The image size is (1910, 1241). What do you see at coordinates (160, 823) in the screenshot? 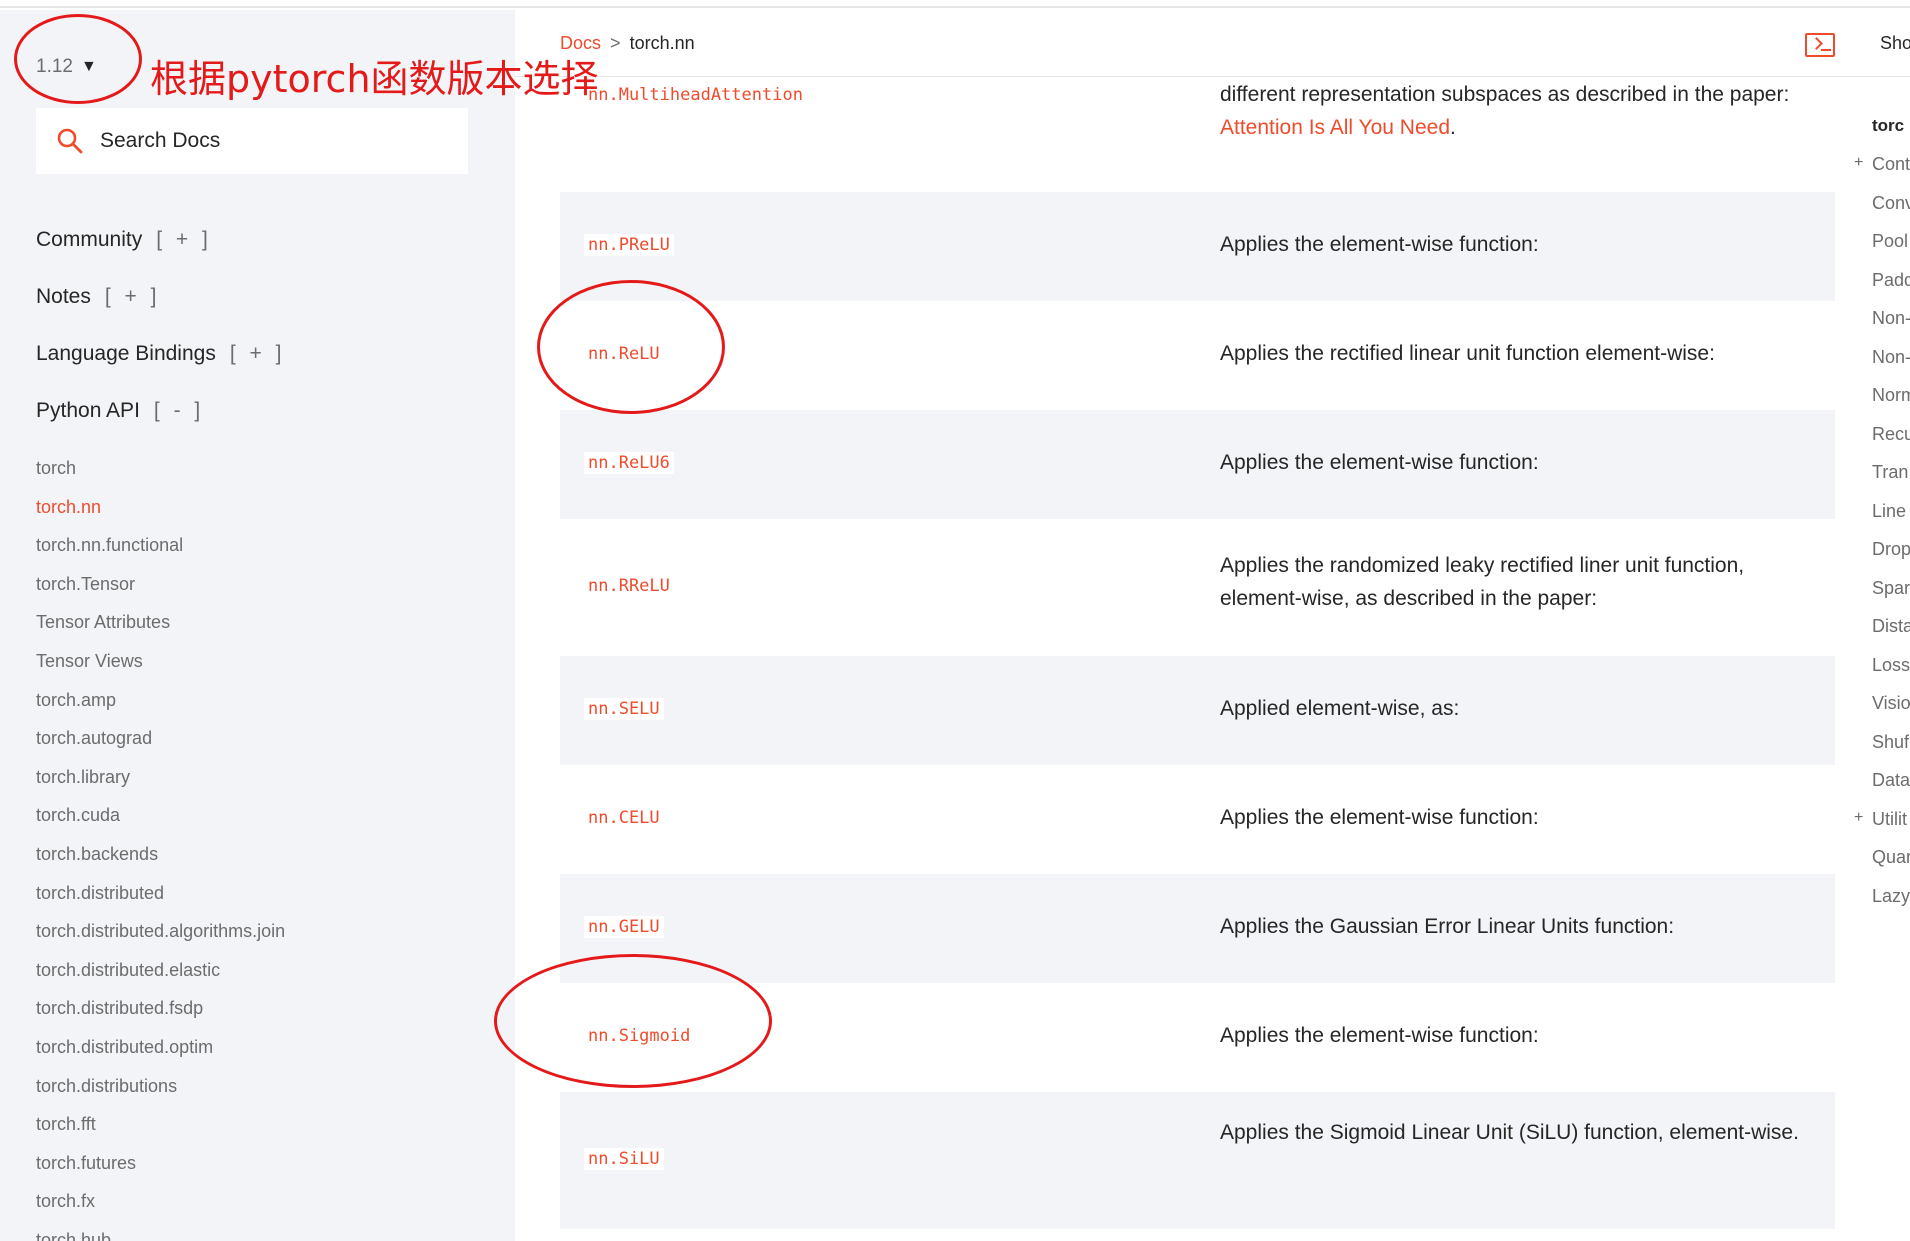
I see `nav-item-torch-cuda: torch.cuda` at bounding box center [160, 823].